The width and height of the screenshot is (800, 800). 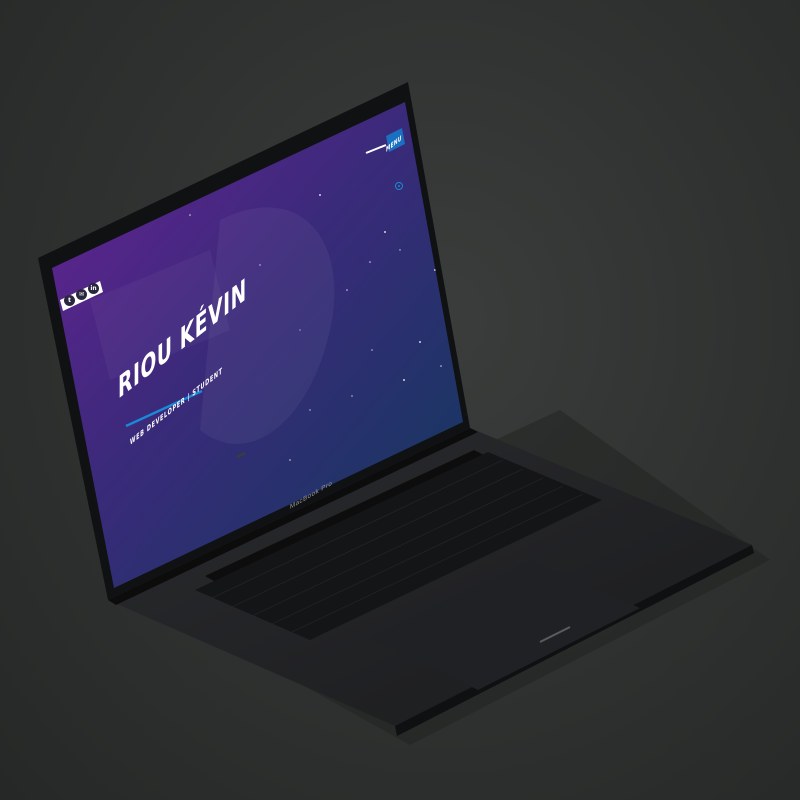 I want to click on twitter-icon: t, so click(x=69, y=300).